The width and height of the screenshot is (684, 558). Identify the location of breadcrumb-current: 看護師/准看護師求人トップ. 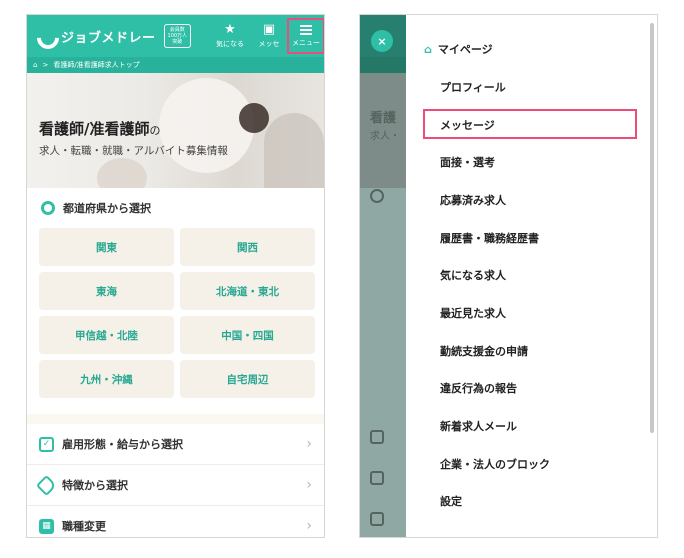
(96, 65).